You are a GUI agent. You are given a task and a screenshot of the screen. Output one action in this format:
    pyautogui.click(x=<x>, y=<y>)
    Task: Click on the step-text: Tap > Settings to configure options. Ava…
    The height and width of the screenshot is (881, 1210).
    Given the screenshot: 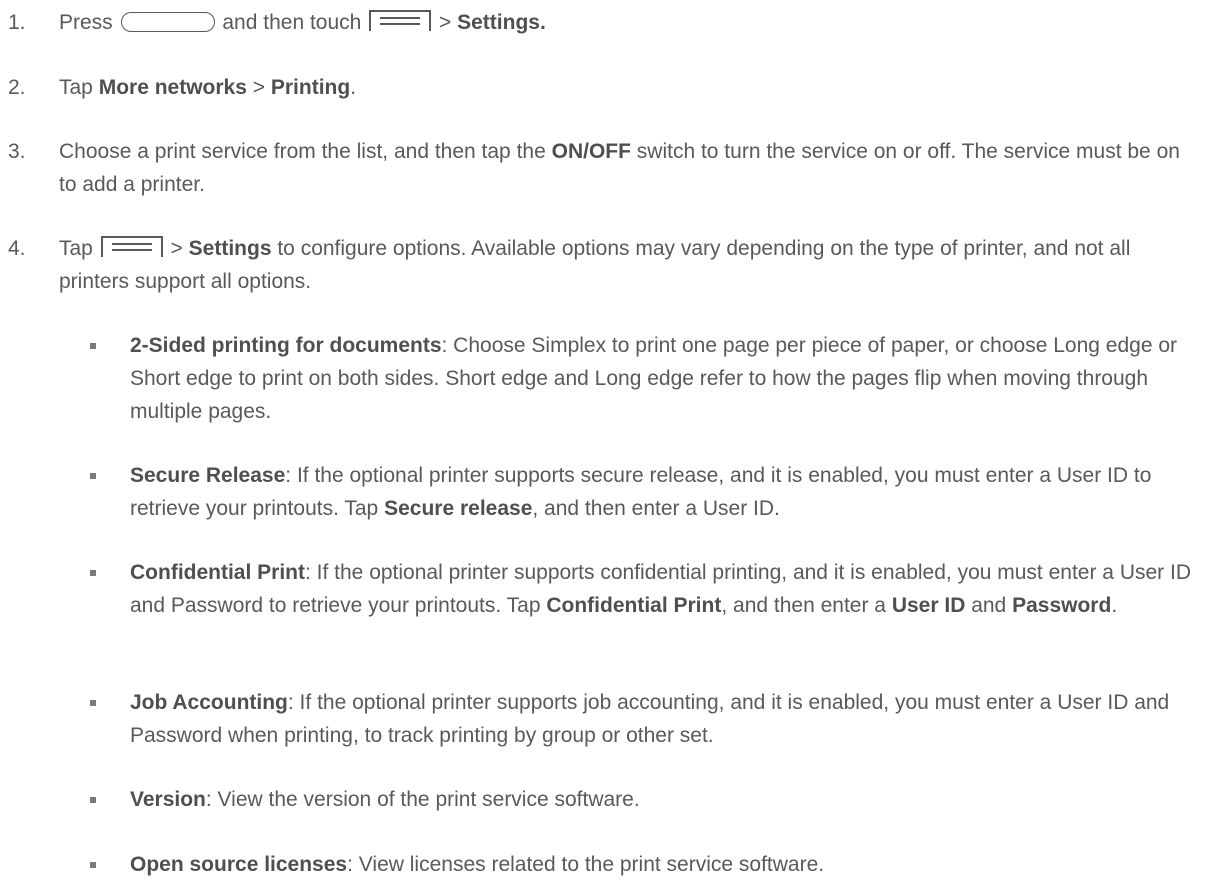 What is the action you would take?
    pyautogui.click(x=595, y=264)
    